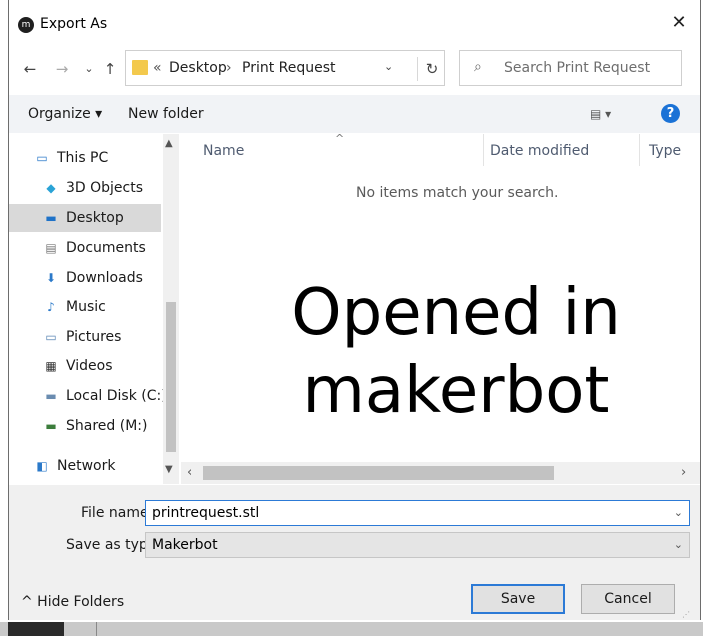  What do you see at coordinates (431, 69) in the screenshot?
I see `refresh-icon: ↻` at bounding box center [431, 69].